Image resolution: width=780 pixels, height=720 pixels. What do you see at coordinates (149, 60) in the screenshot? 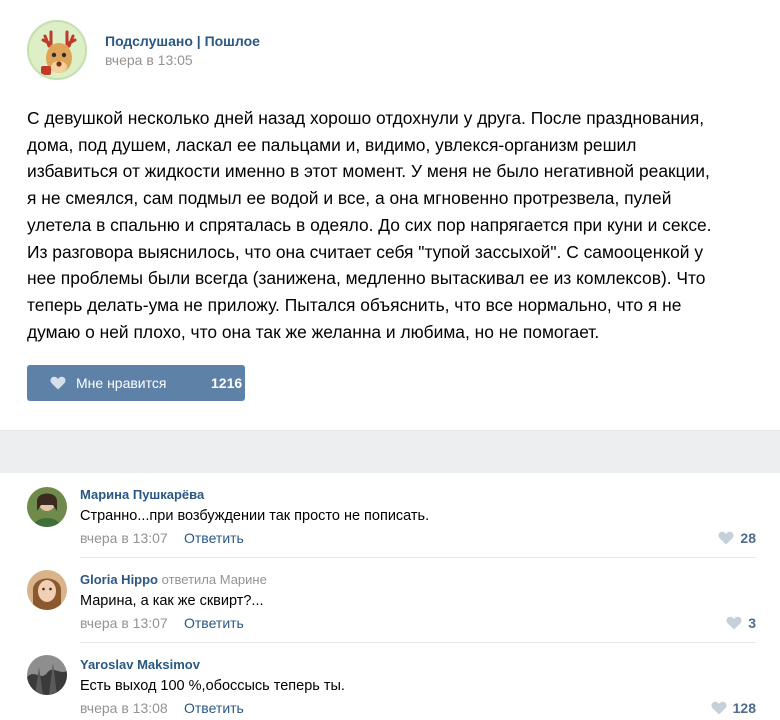
I see `post-time: вчера в 13:05` at bounding box center [149, 60].